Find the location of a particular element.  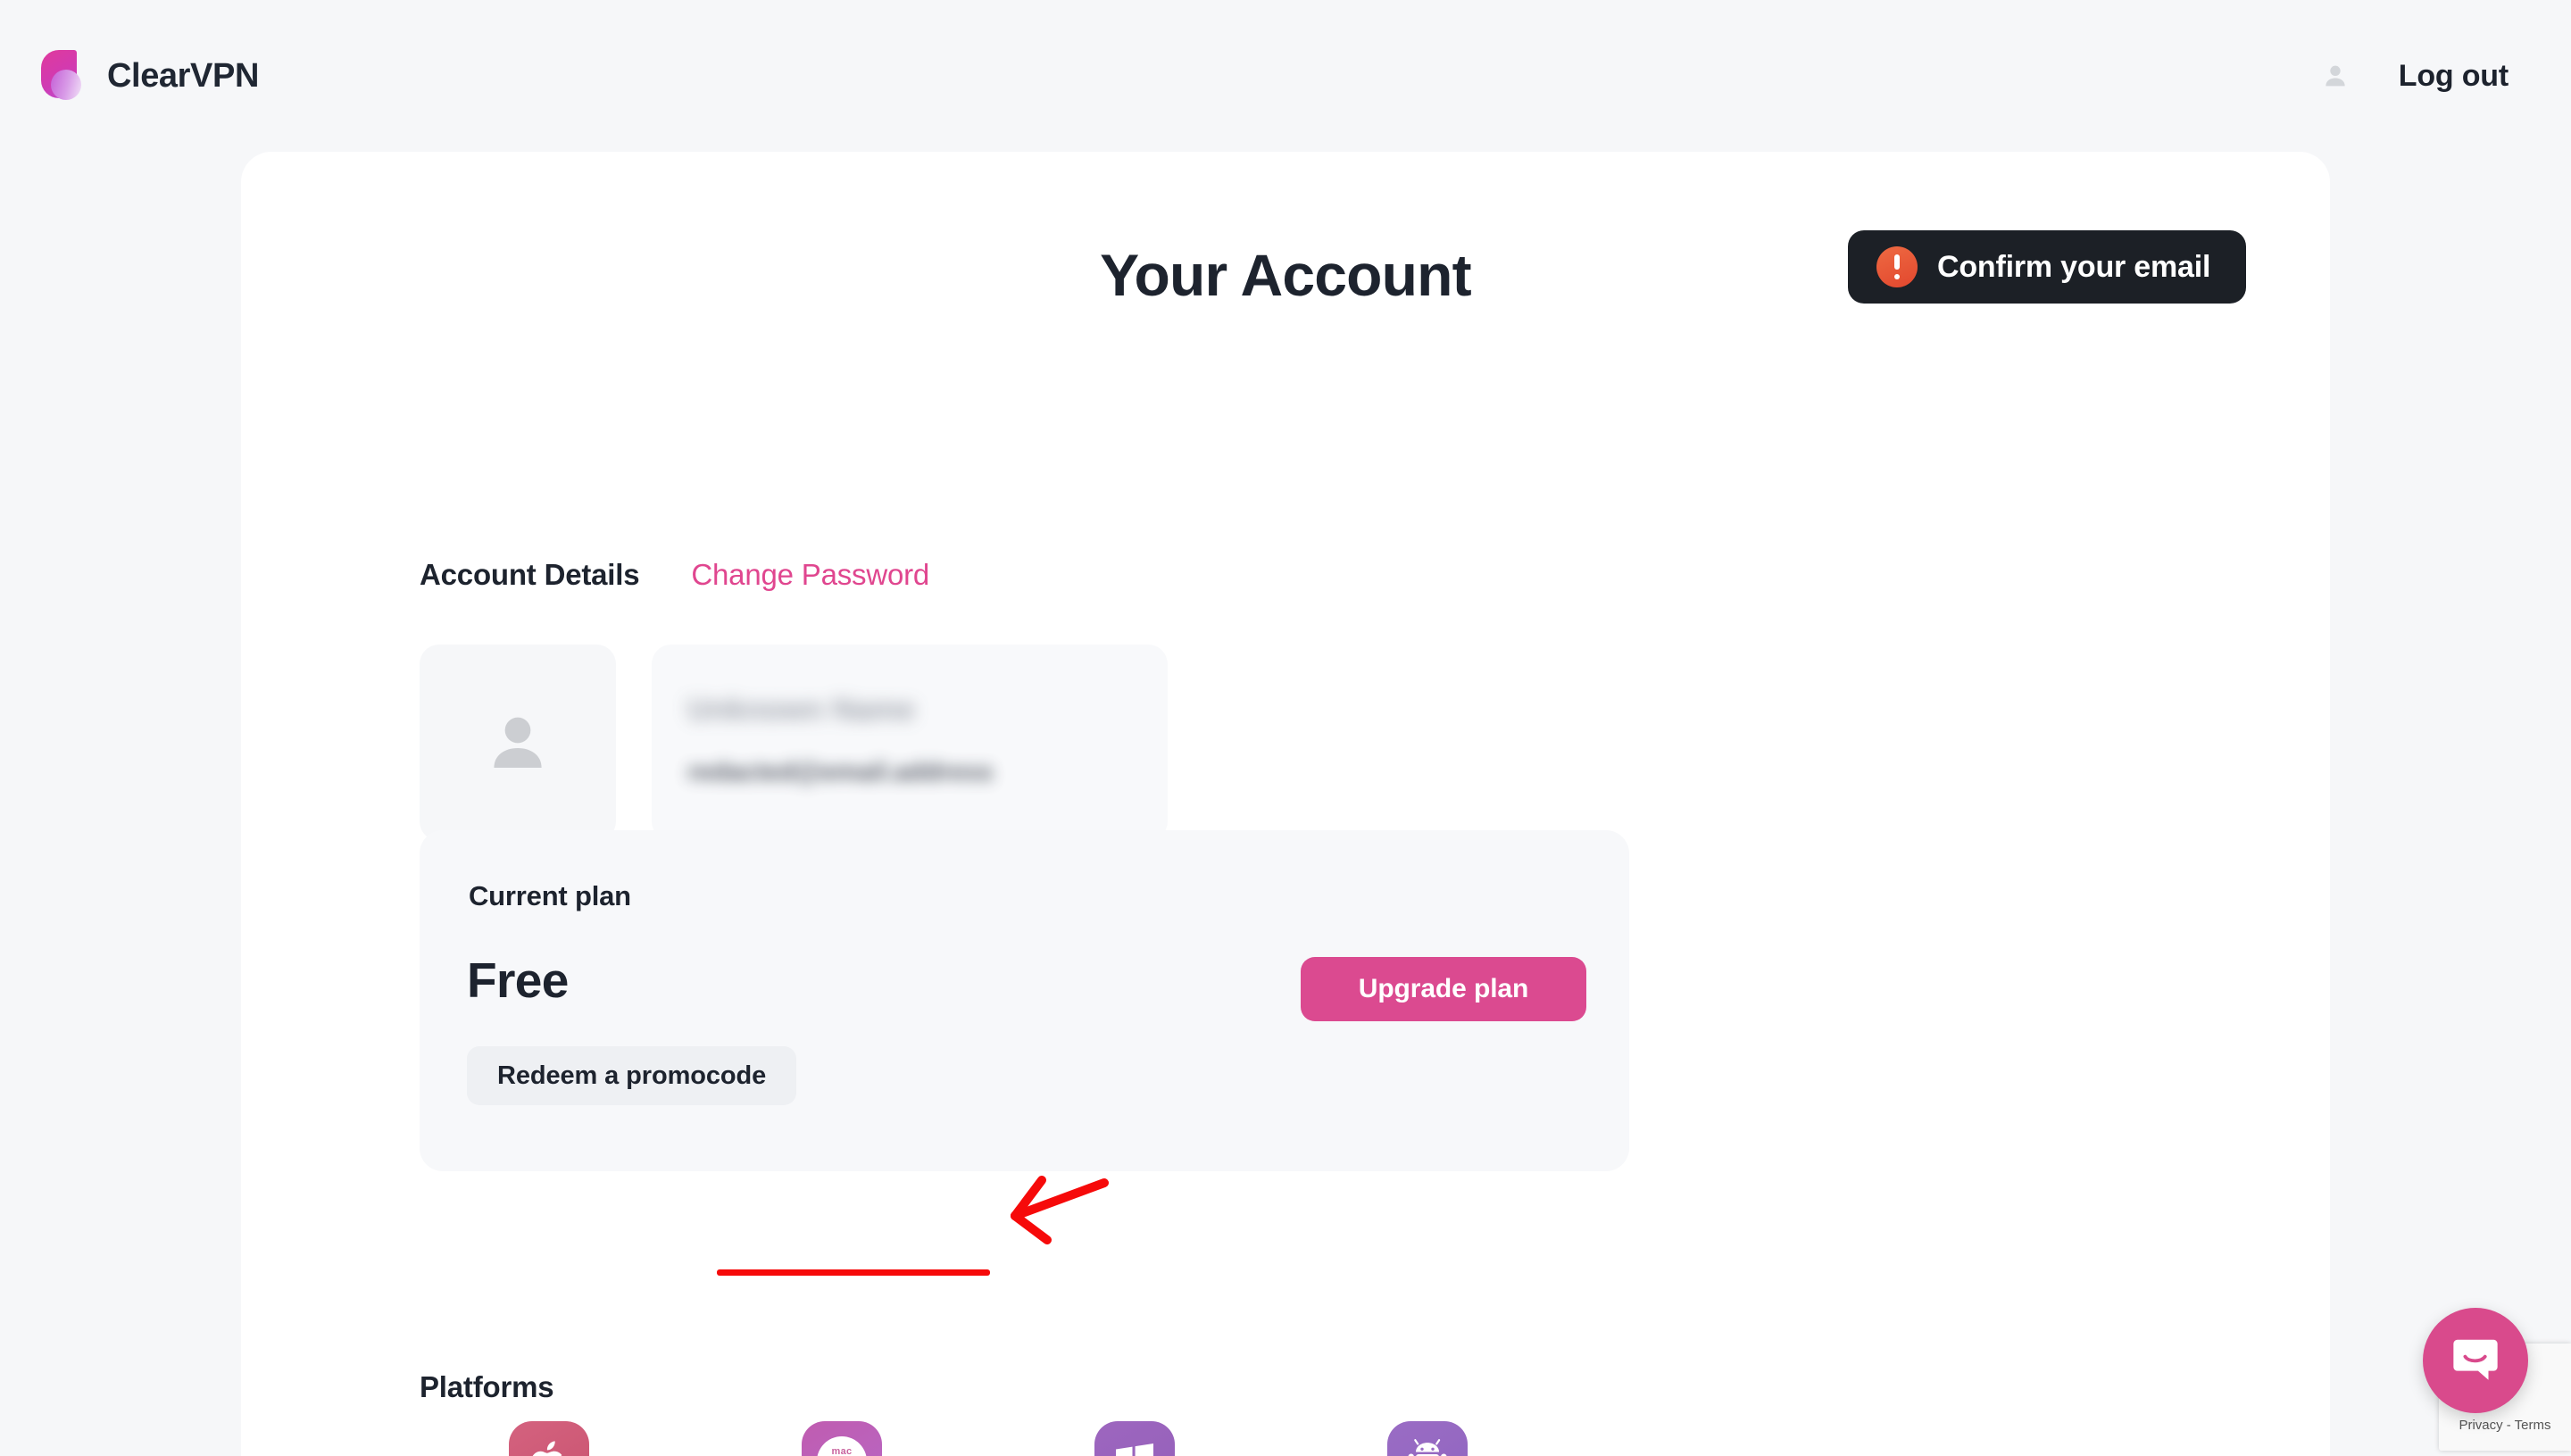

confirm-email-label: Confirm your email is located at coordinates (2074, 266).